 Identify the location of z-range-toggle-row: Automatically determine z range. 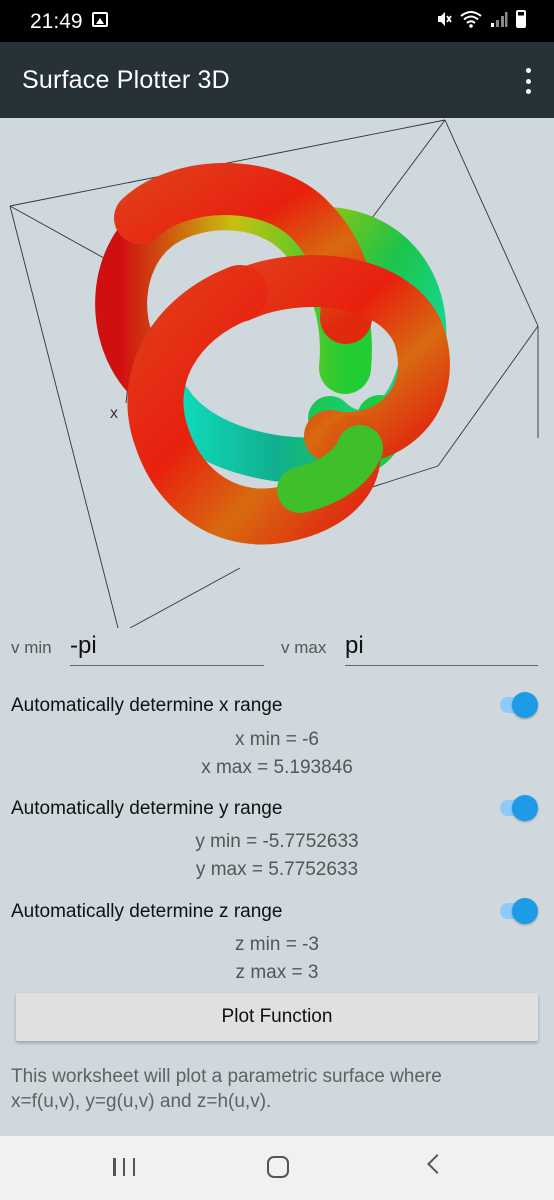
(277, 912).